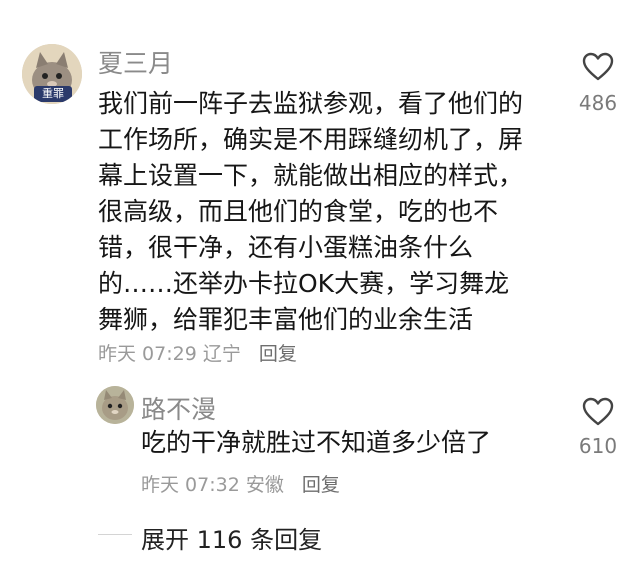  What do you see at coordinates (53, 94) in the screenshot?
I see `avatar-badge: 重罪` at bounding box center [53, 94].